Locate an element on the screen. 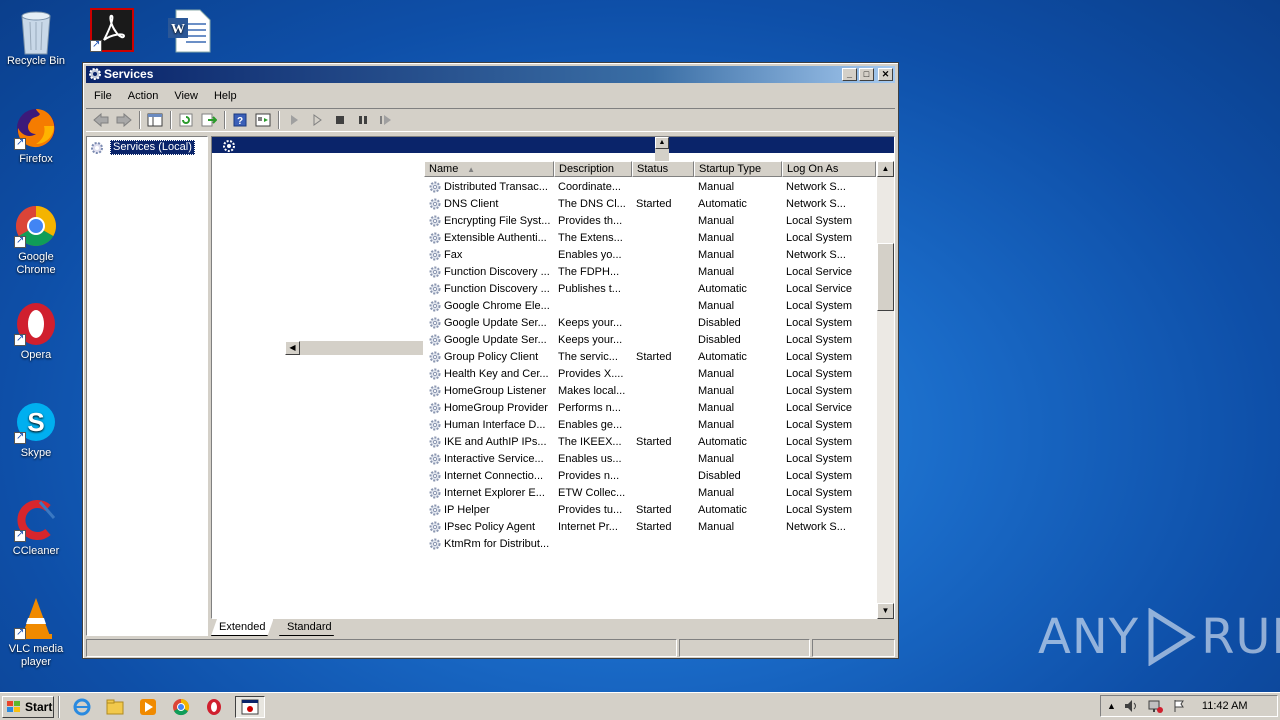 The height and width of the screenshot is (720, 1280). back-button is located at coordinates (101, 120).